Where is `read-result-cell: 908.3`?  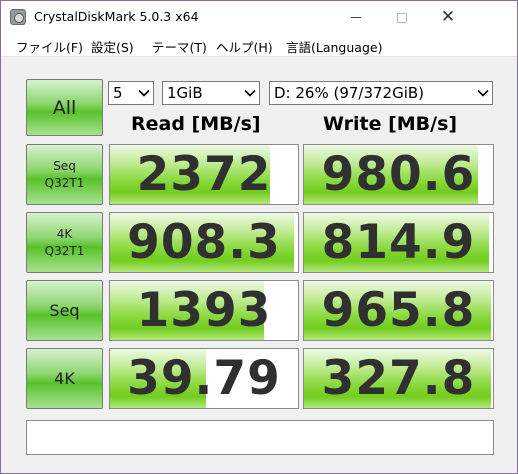
read-result-cell: 908.3 is located at coordinates (204, 242).